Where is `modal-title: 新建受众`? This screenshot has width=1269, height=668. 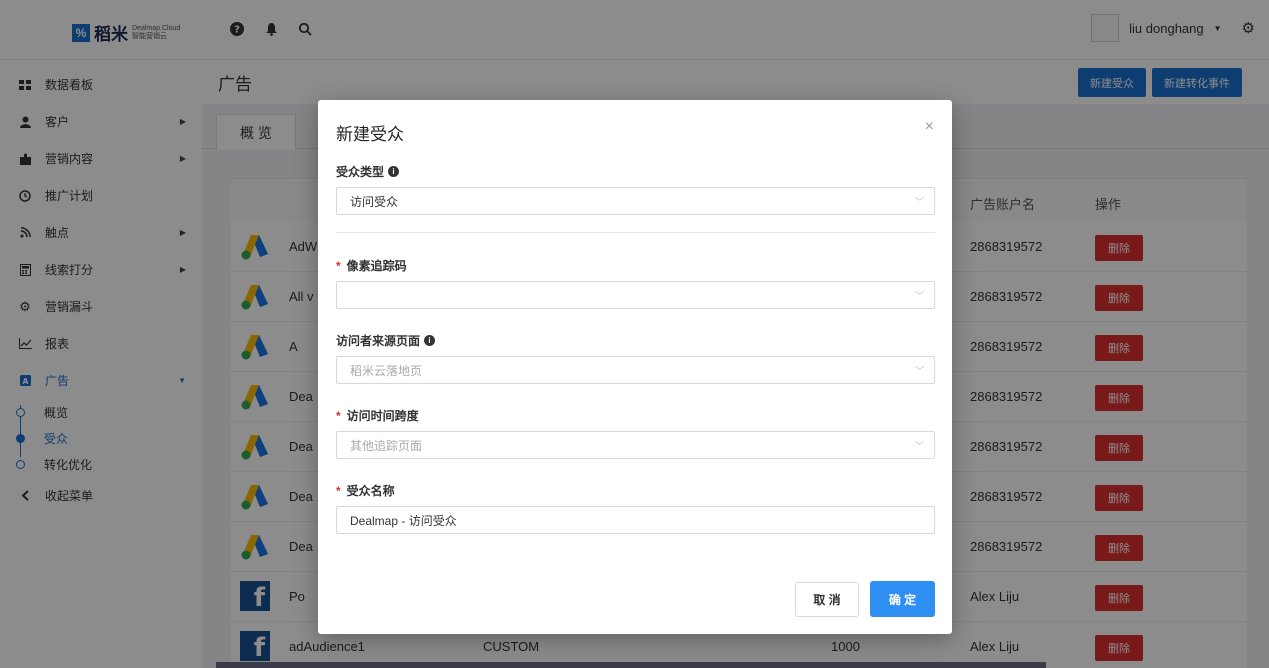
modal-title: 新建受众 is located at coordinates (370, 134).